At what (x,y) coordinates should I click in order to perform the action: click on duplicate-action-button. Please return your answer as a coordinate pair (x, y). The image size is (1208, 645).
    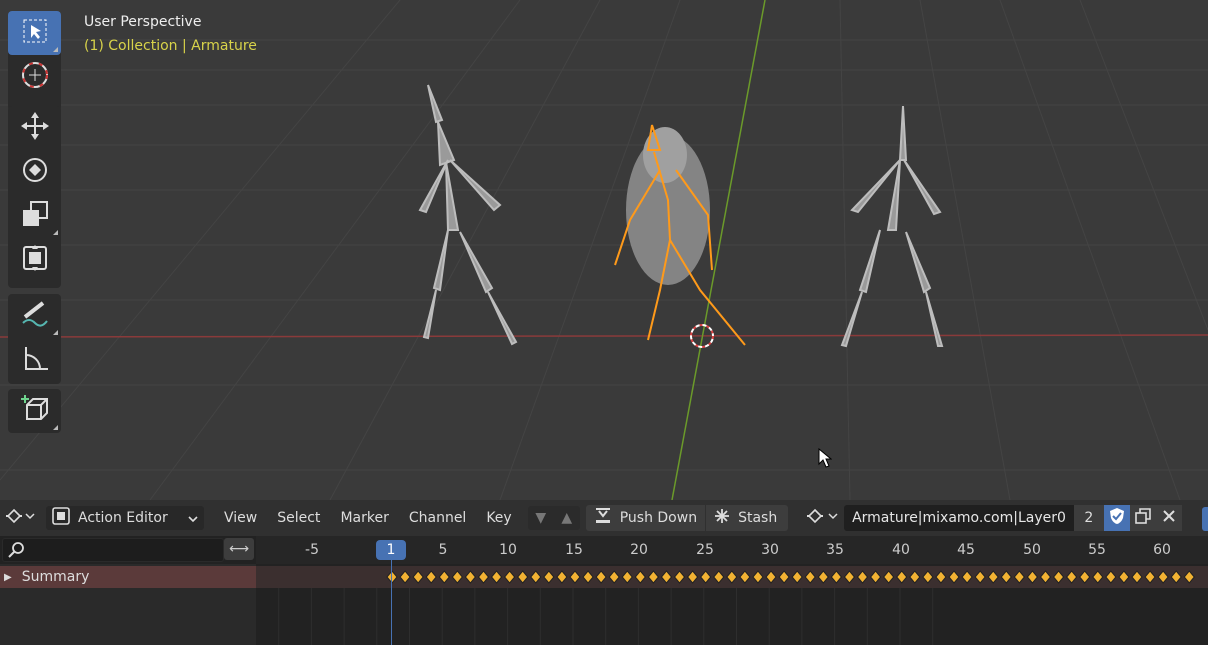
    Looking at the image, I should click on (1142, 518).